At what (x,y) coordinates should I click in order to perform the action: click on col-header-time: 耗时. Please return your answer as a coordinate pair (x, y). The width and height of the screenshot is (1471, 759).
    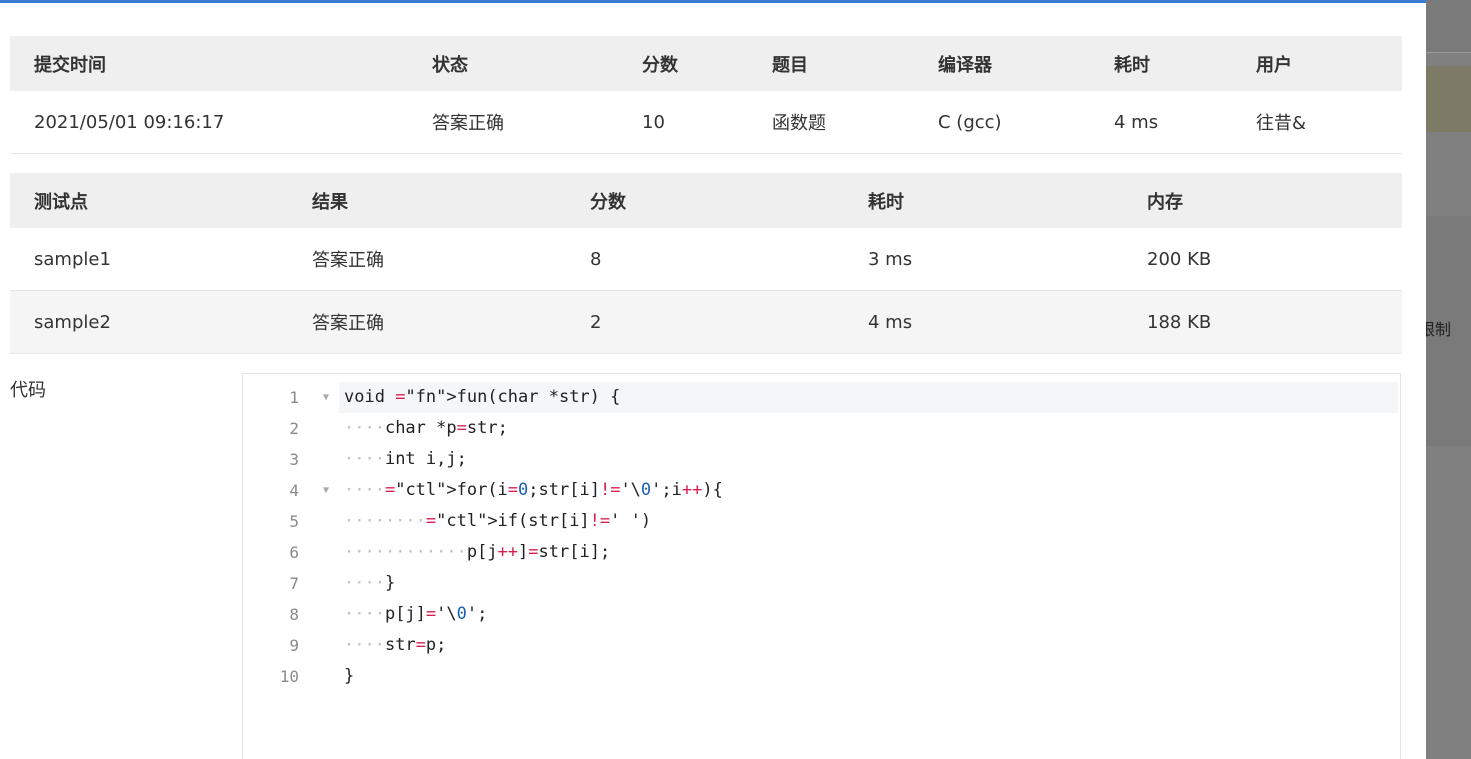
    Looking at the image, I should click on (983, 200).